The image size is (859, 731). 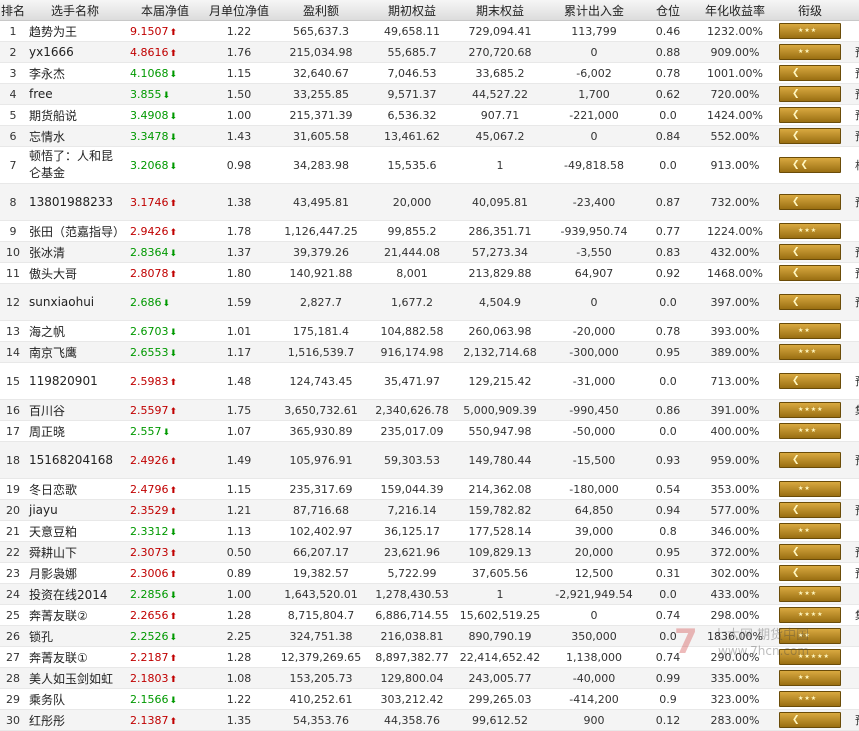 I want to click on end-equity-cell: 149,780.44, so click(x=500, y=460).